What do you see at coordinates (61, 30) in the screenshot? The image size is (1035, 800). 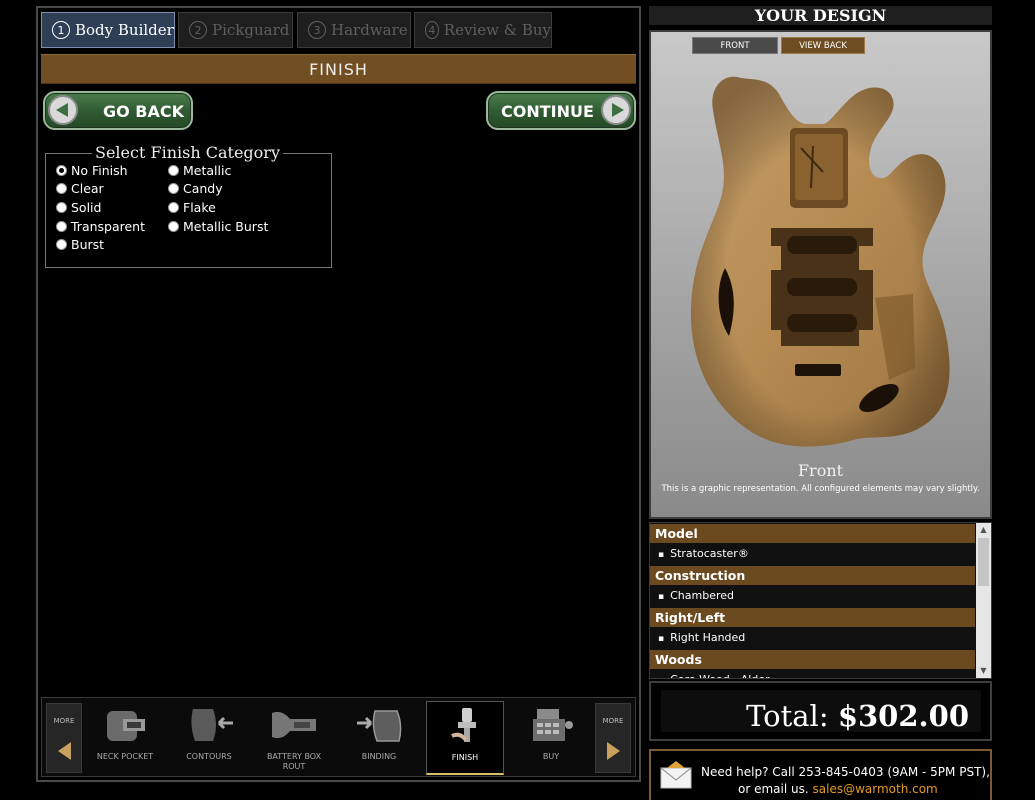 I see `step-number: 1` at bounding box center [61, 30].